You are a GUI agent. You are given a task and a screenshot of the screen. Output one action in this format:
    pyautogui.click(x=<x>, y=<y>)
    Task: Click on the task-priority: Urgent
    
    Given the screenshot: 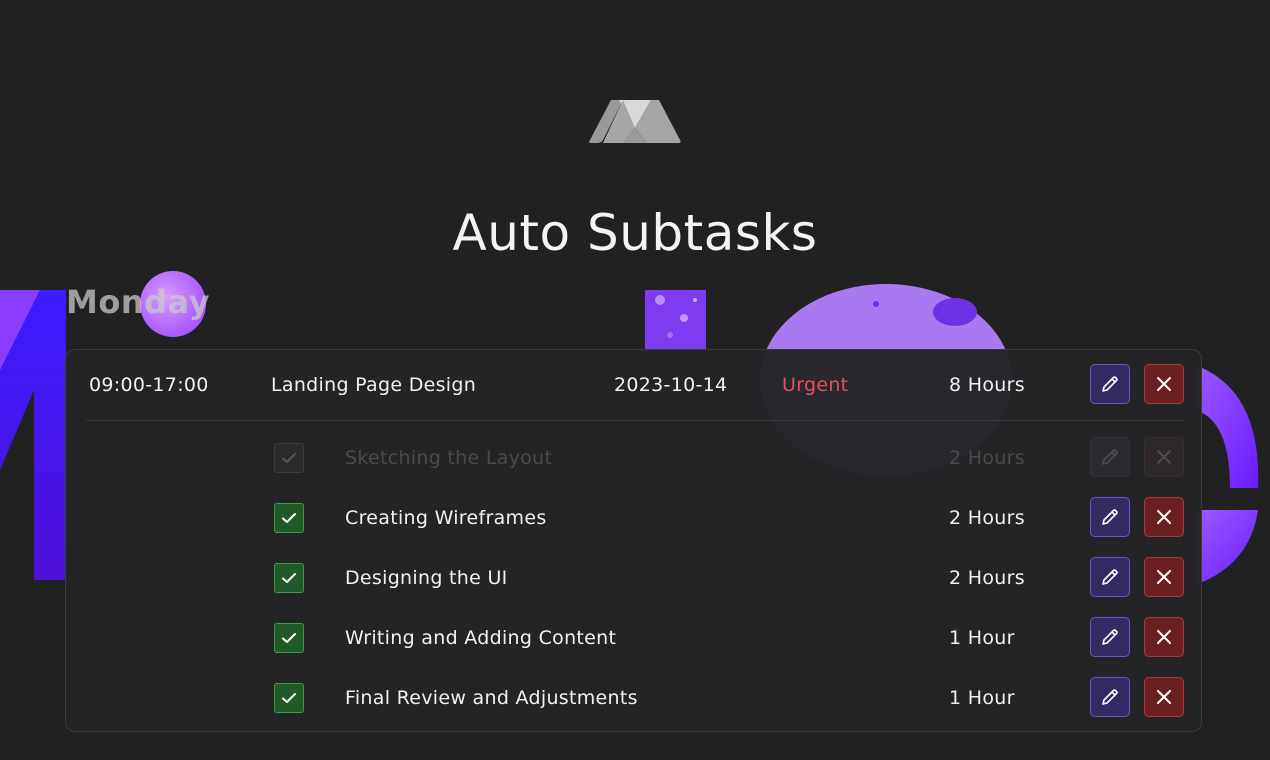 What is the action you would take?
    pyautogui.click(x=815, y=385)
    